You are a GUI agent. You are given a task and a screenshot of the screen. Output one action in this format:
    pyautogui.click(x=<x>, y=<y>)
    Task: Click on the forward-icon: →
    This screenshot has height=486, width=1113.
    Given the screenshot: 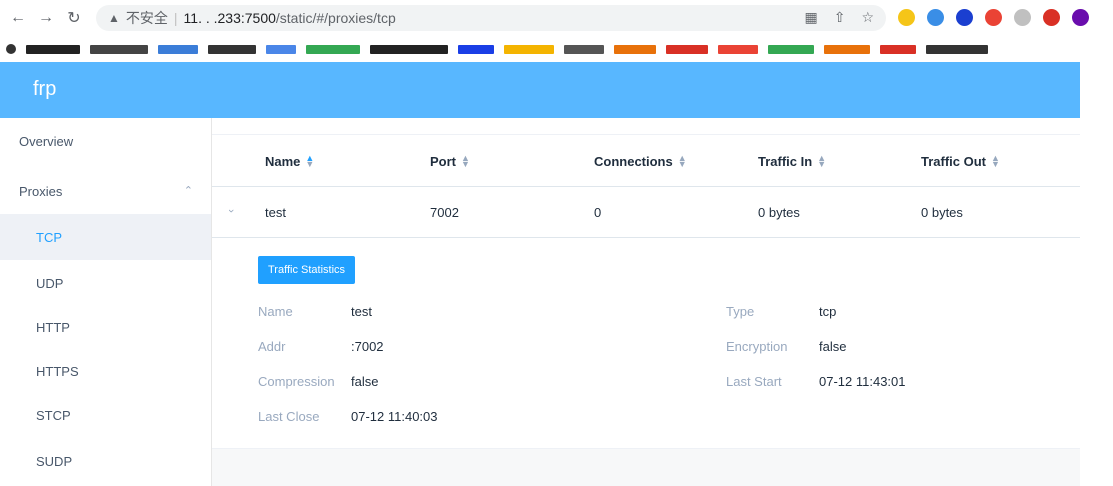 What is the action you would take?
    pyautogui.click(x=46, y=18)
    